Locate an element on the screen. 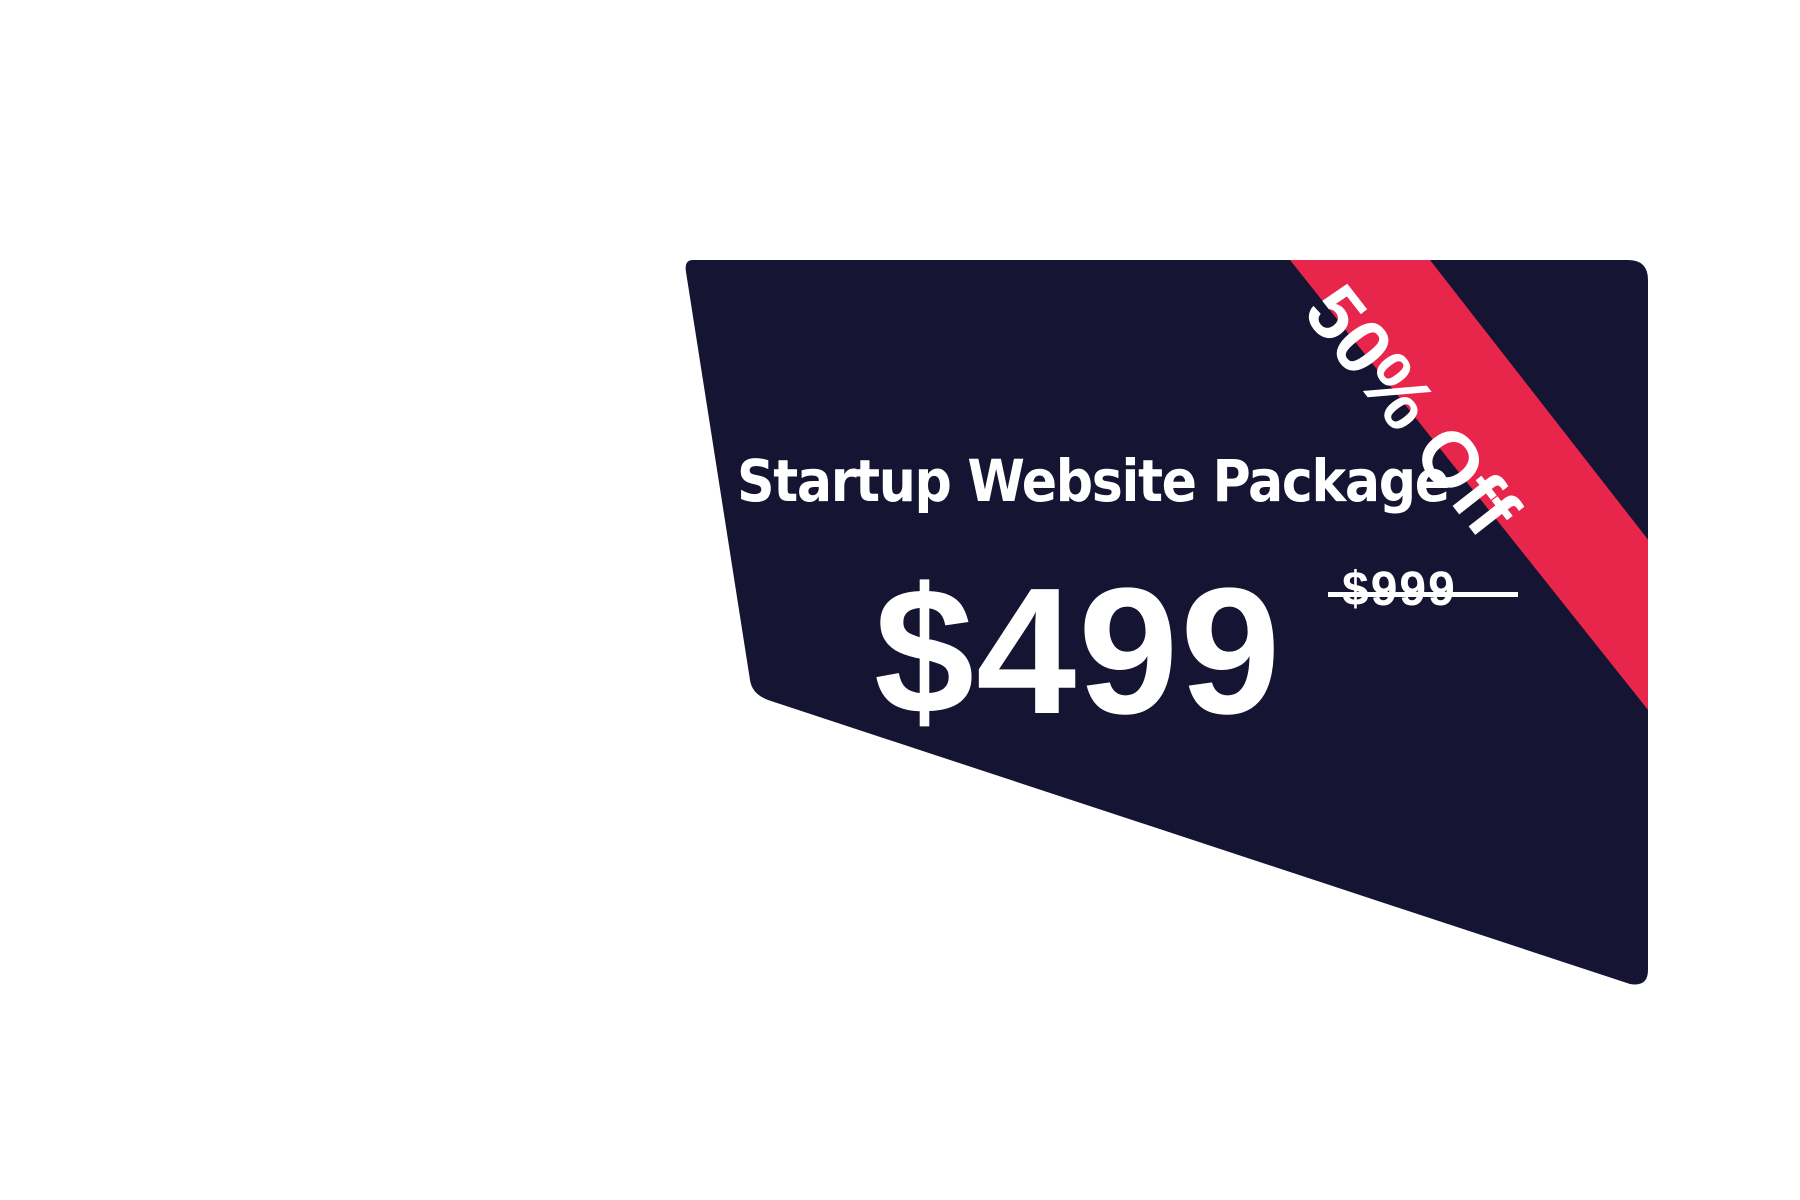 This screenshot has height=1200, width=1800. package-title: Startup Website Package is located at coordinates (1093, 481).